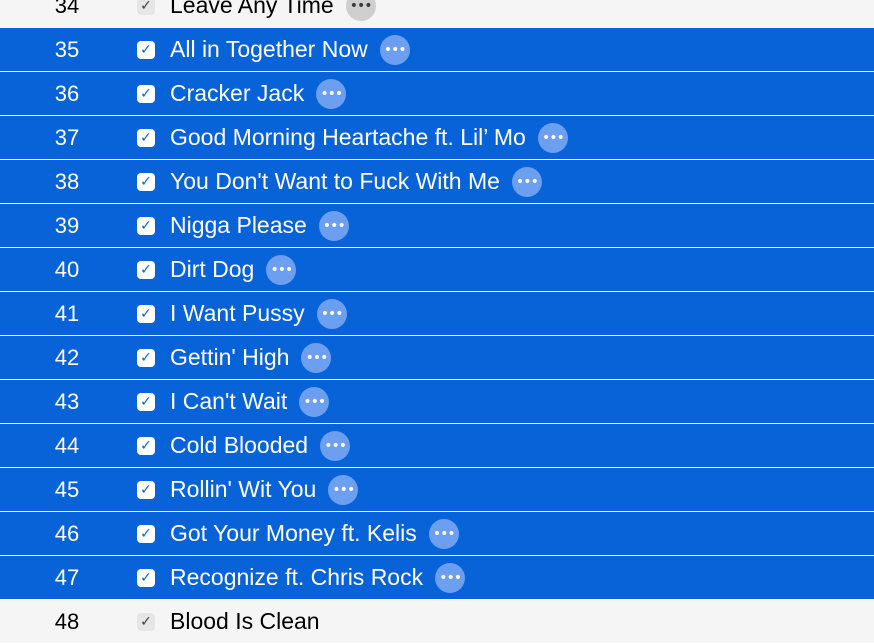 The height and width of the screenshot is (644, 874). What do you see at coordinates (238, 225) in the screenshot?
I see `track-title: Nigga Please` at bounding box center [238, 225].